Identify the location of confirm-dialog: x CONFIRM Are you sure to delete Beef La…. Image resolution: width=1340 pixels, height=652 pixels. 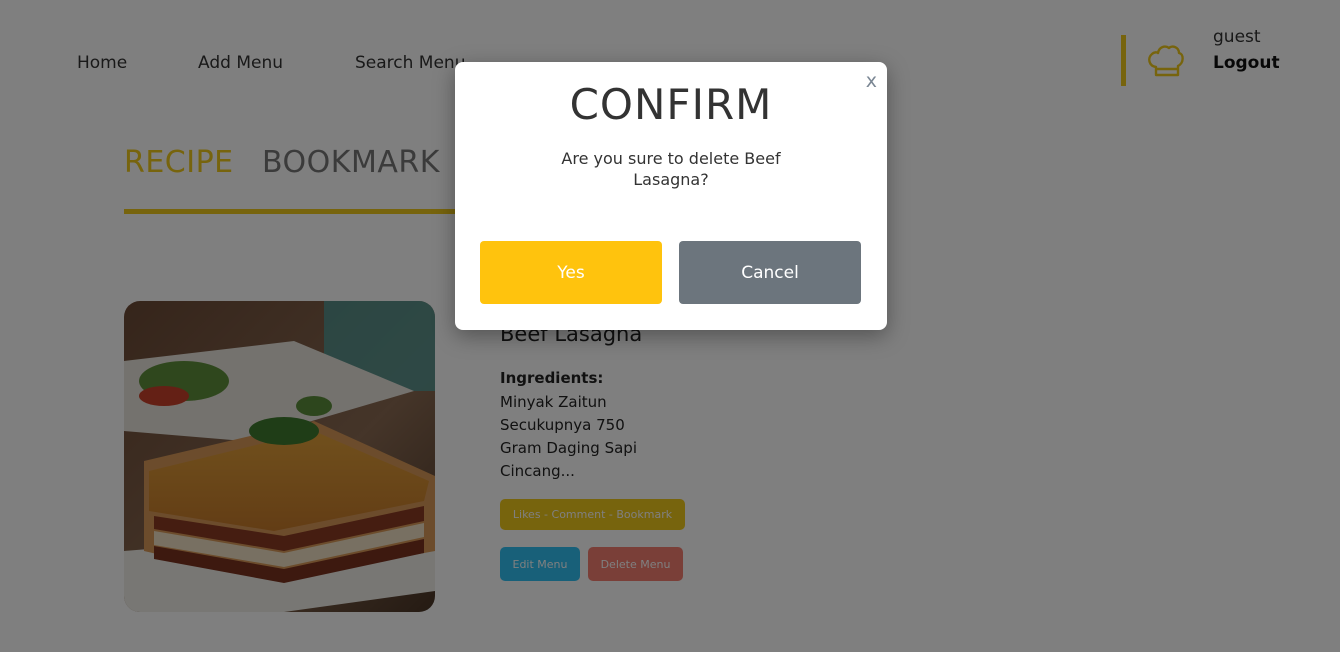
(671, 196).